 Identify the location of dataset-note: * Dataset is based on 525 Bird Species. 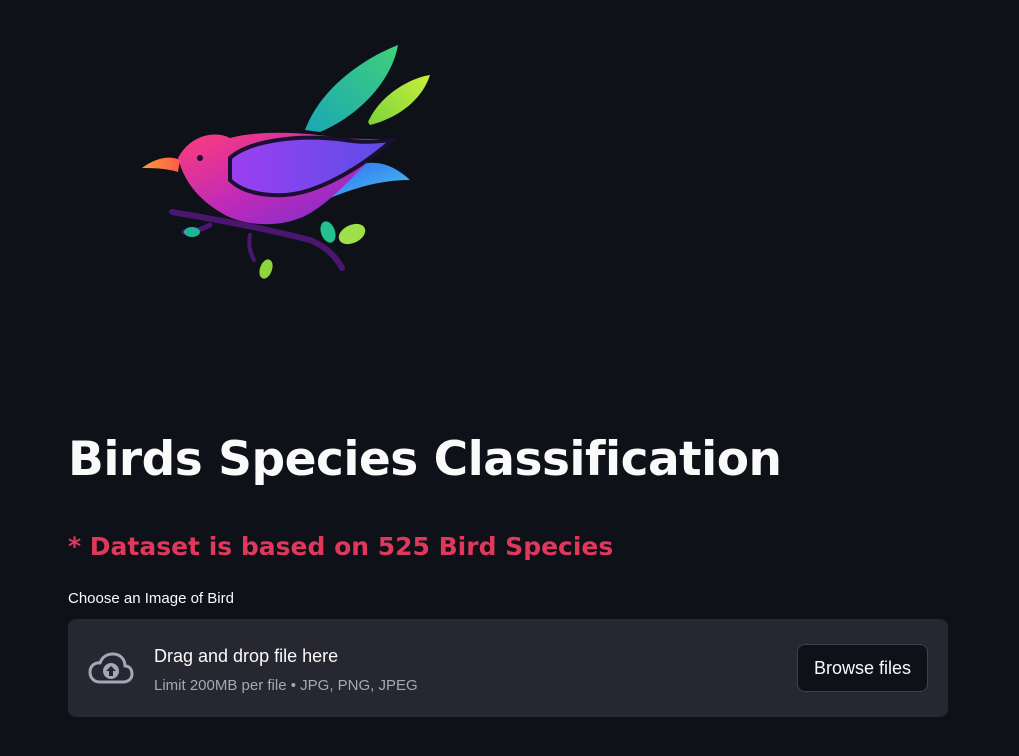
(341, 546).